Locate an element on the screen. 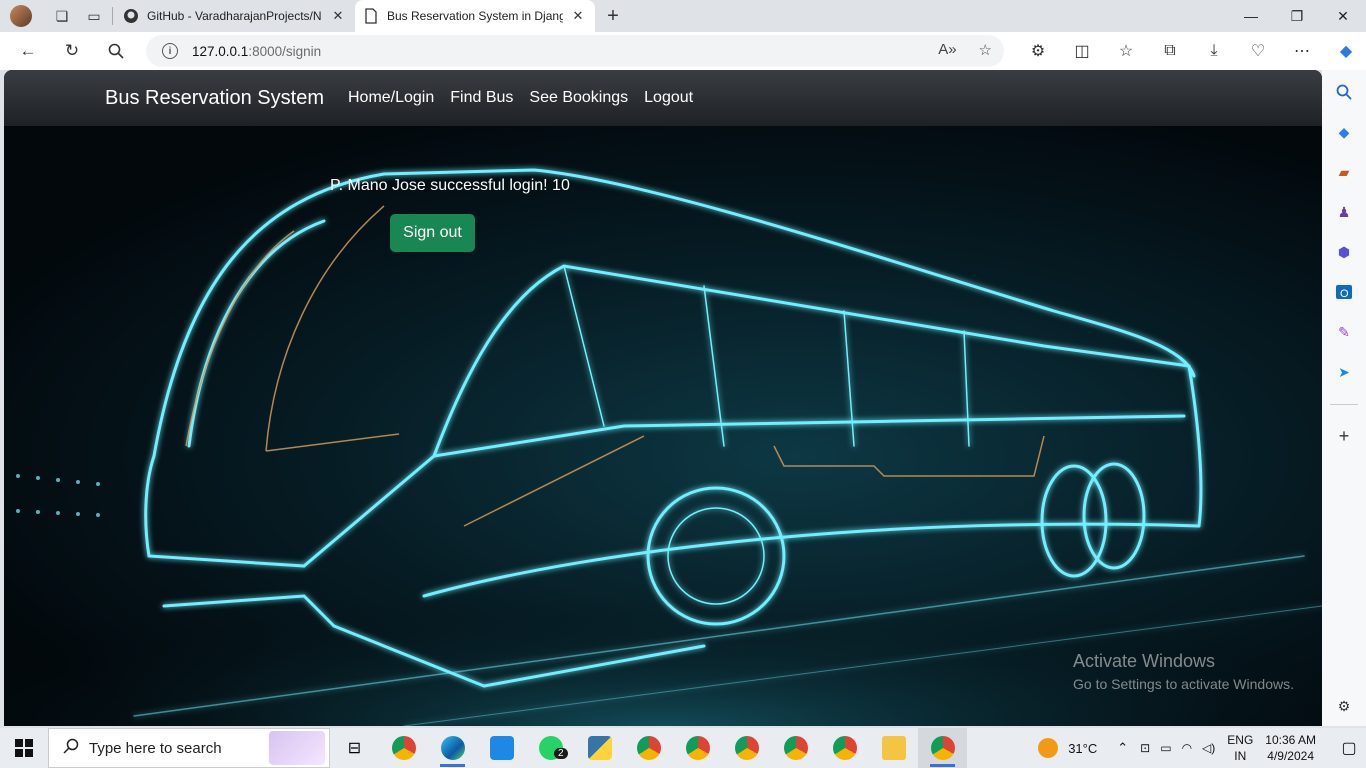  language-indicator: ENG IN is located at coordinates (1240, 748).